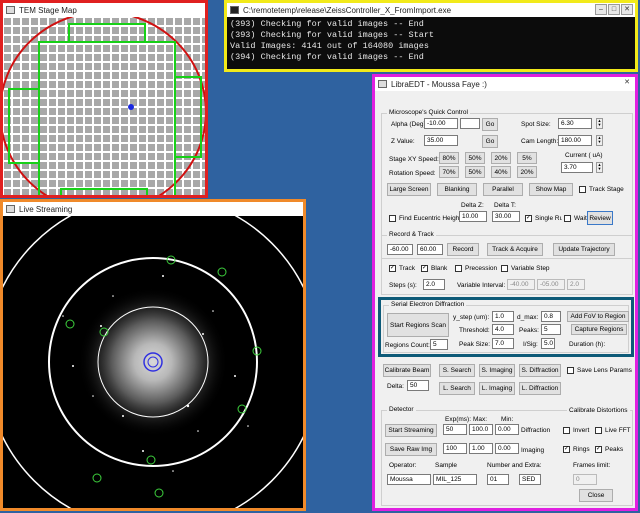 This screenshot has height=513, width=640. What do you see at coordinates (490, 124) in the screenshot?
I see `alpha-go-button: Go` at bounding box center [490, 124].